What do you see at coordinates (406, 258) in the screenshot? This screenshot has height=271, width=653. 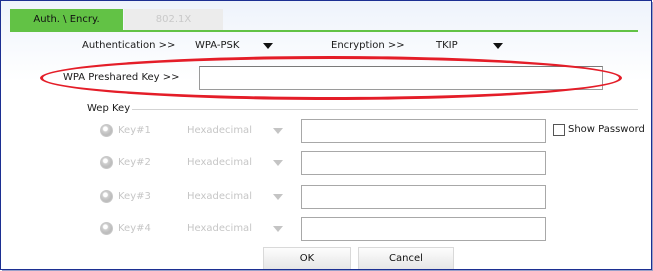 I see `cancel-button: Cancel` at bounding box center [406, 258].